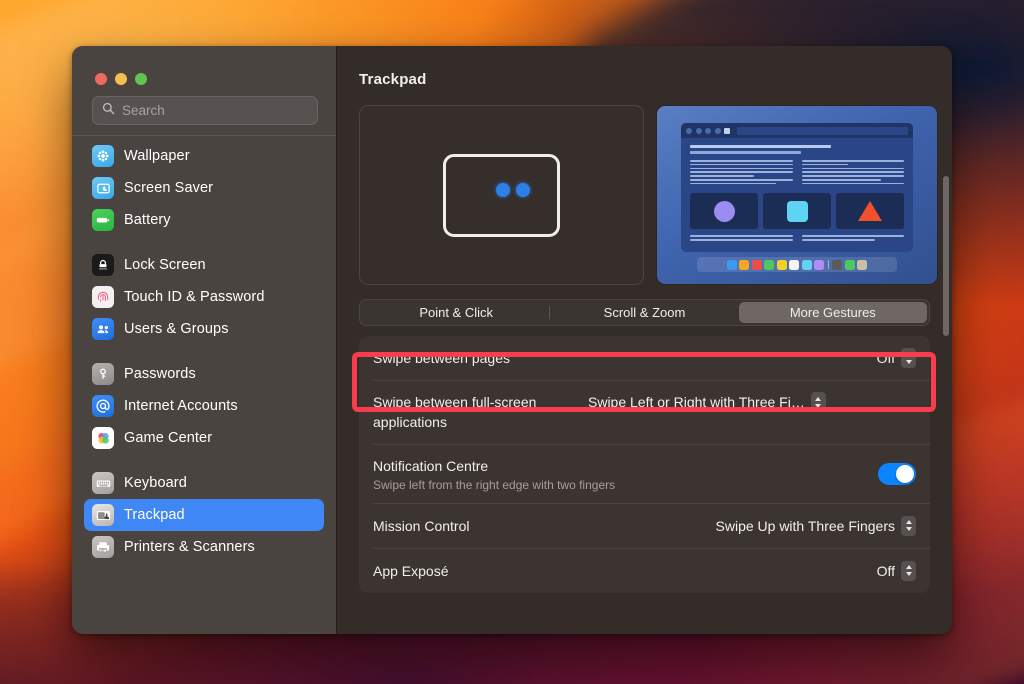 The height and width of the screenshot is (684, 1024). I want to click on sidebar-item-label: Keyboard, so click(155, 483).